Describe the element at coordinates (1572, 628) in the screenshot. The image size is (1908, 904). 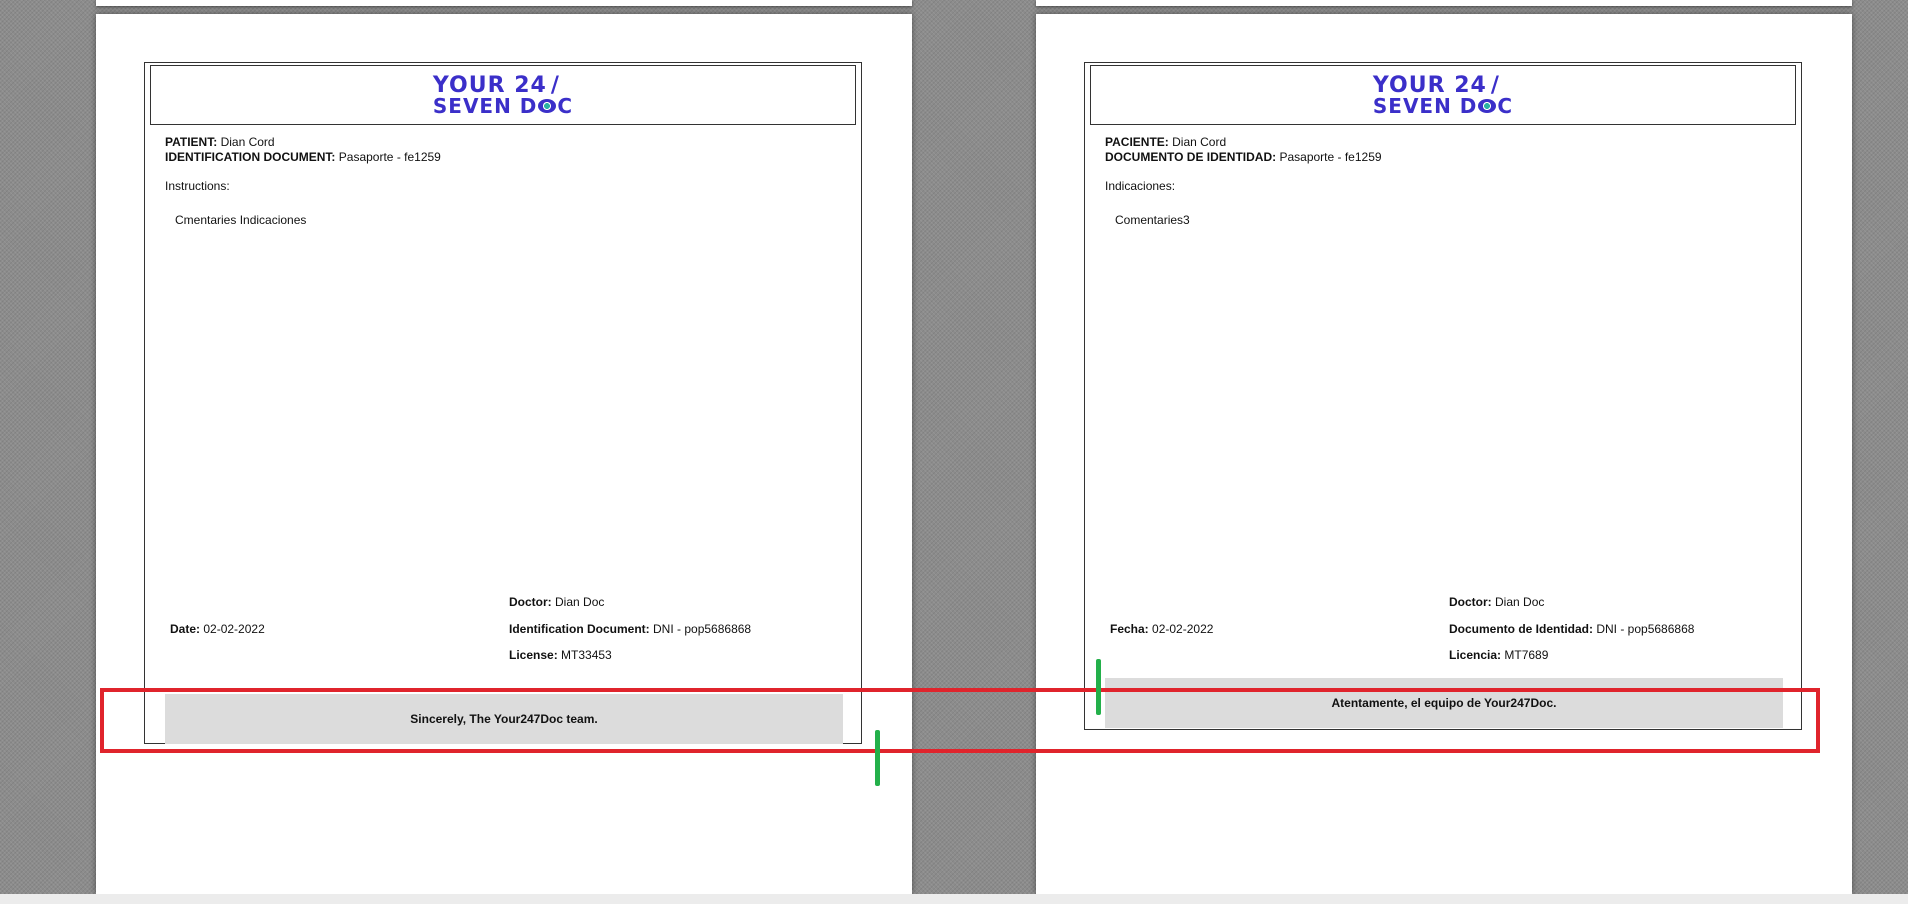
I see `doctor-id-row: Documento de Identidad: DNI - pop5686868` at that location.